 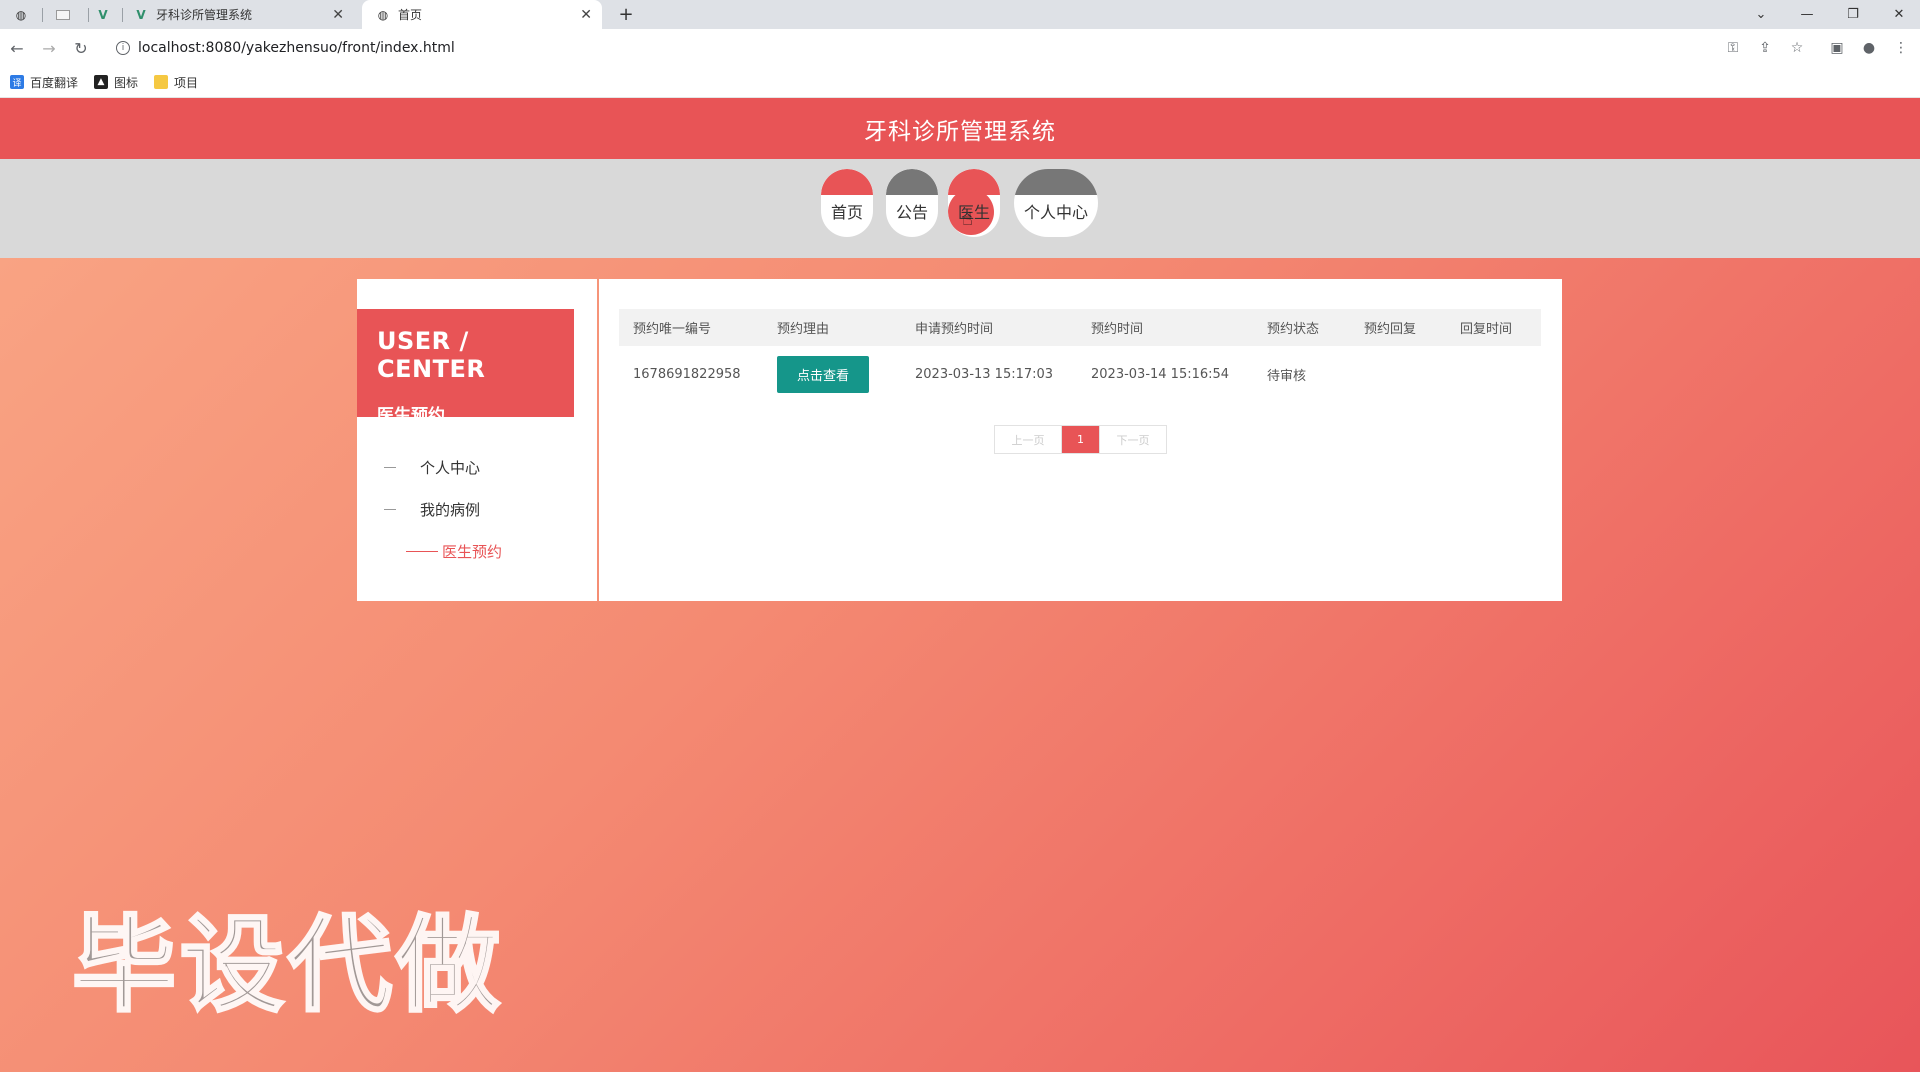 I want to click on star-icon: ☆, so click(x=1797, y=48).